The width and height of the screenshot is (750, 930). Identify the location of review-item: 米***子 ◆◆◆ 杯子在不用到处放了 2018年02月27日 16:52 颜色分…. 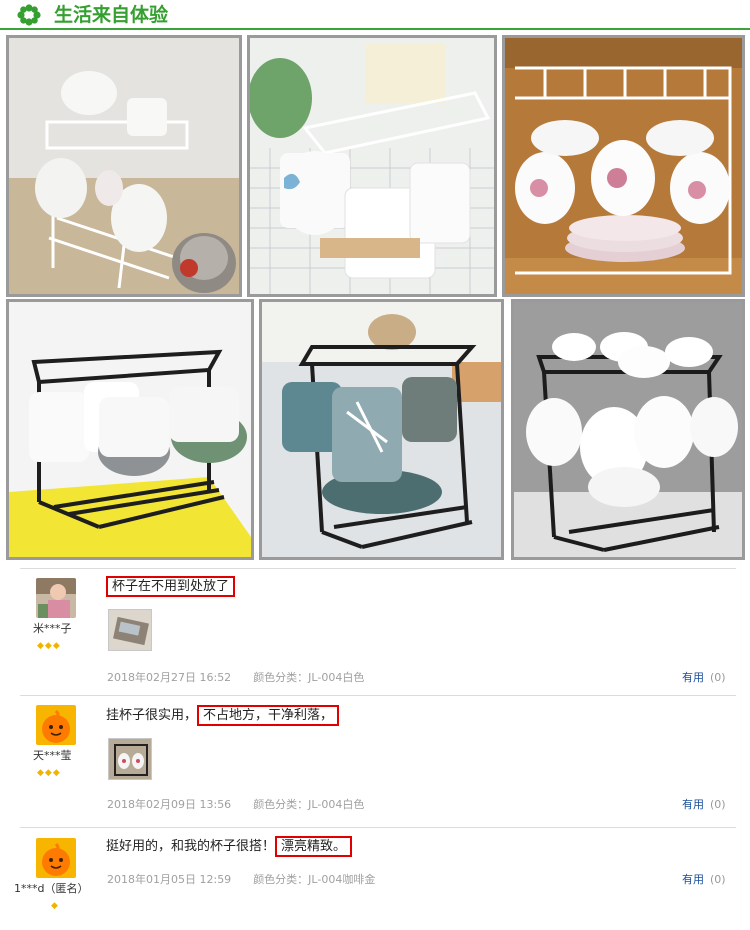
(375, 632).